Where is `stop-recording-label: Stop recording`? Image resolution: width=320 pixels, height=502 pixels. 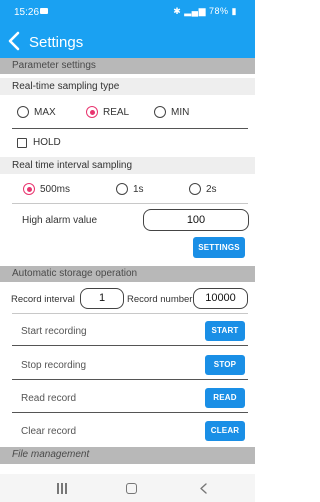 stop-recording-label: Stop recording is located at coordinates (54, 365).